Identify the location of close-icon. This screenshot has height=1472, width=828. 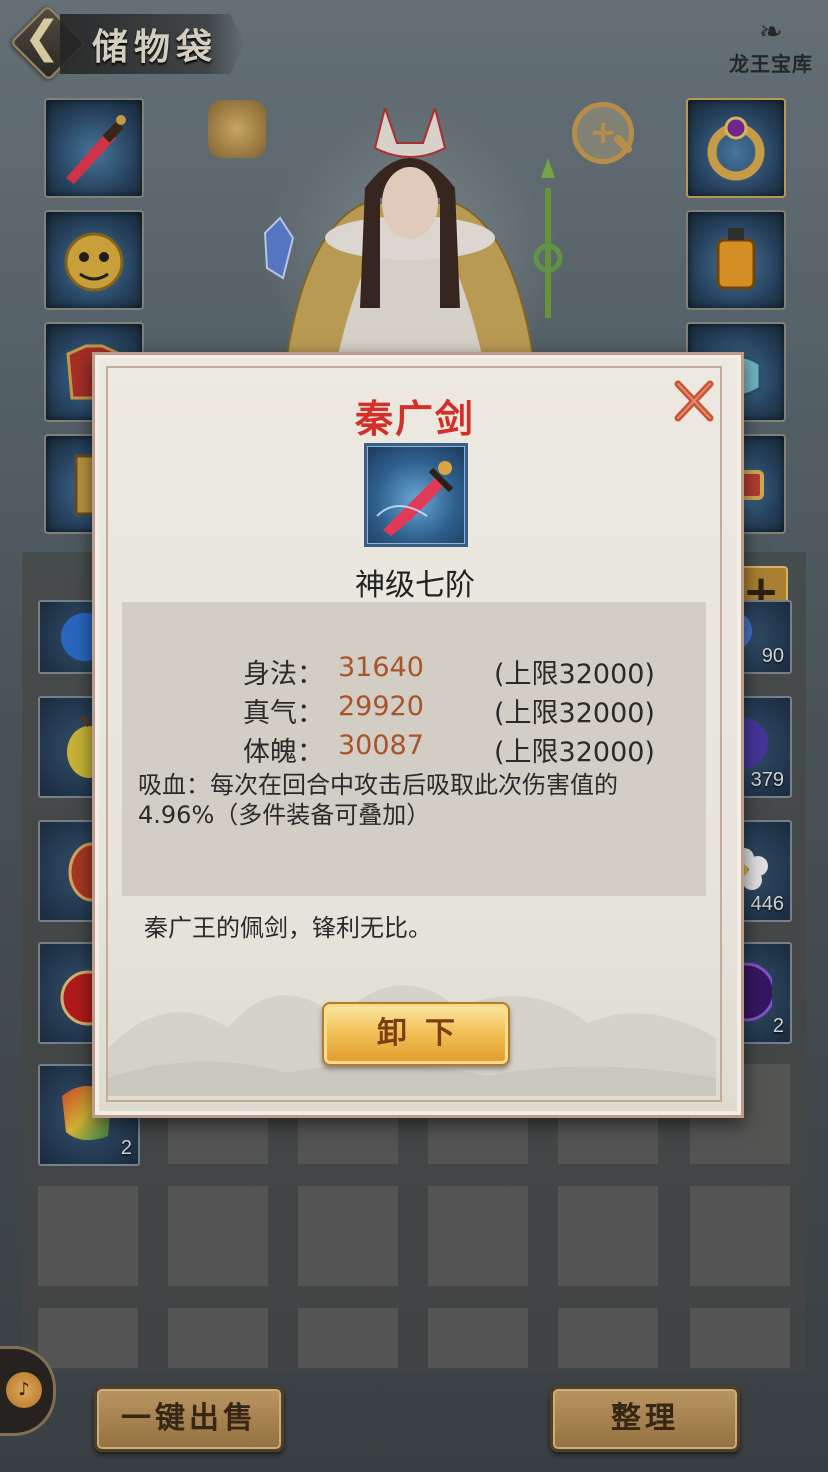
(693, 401).